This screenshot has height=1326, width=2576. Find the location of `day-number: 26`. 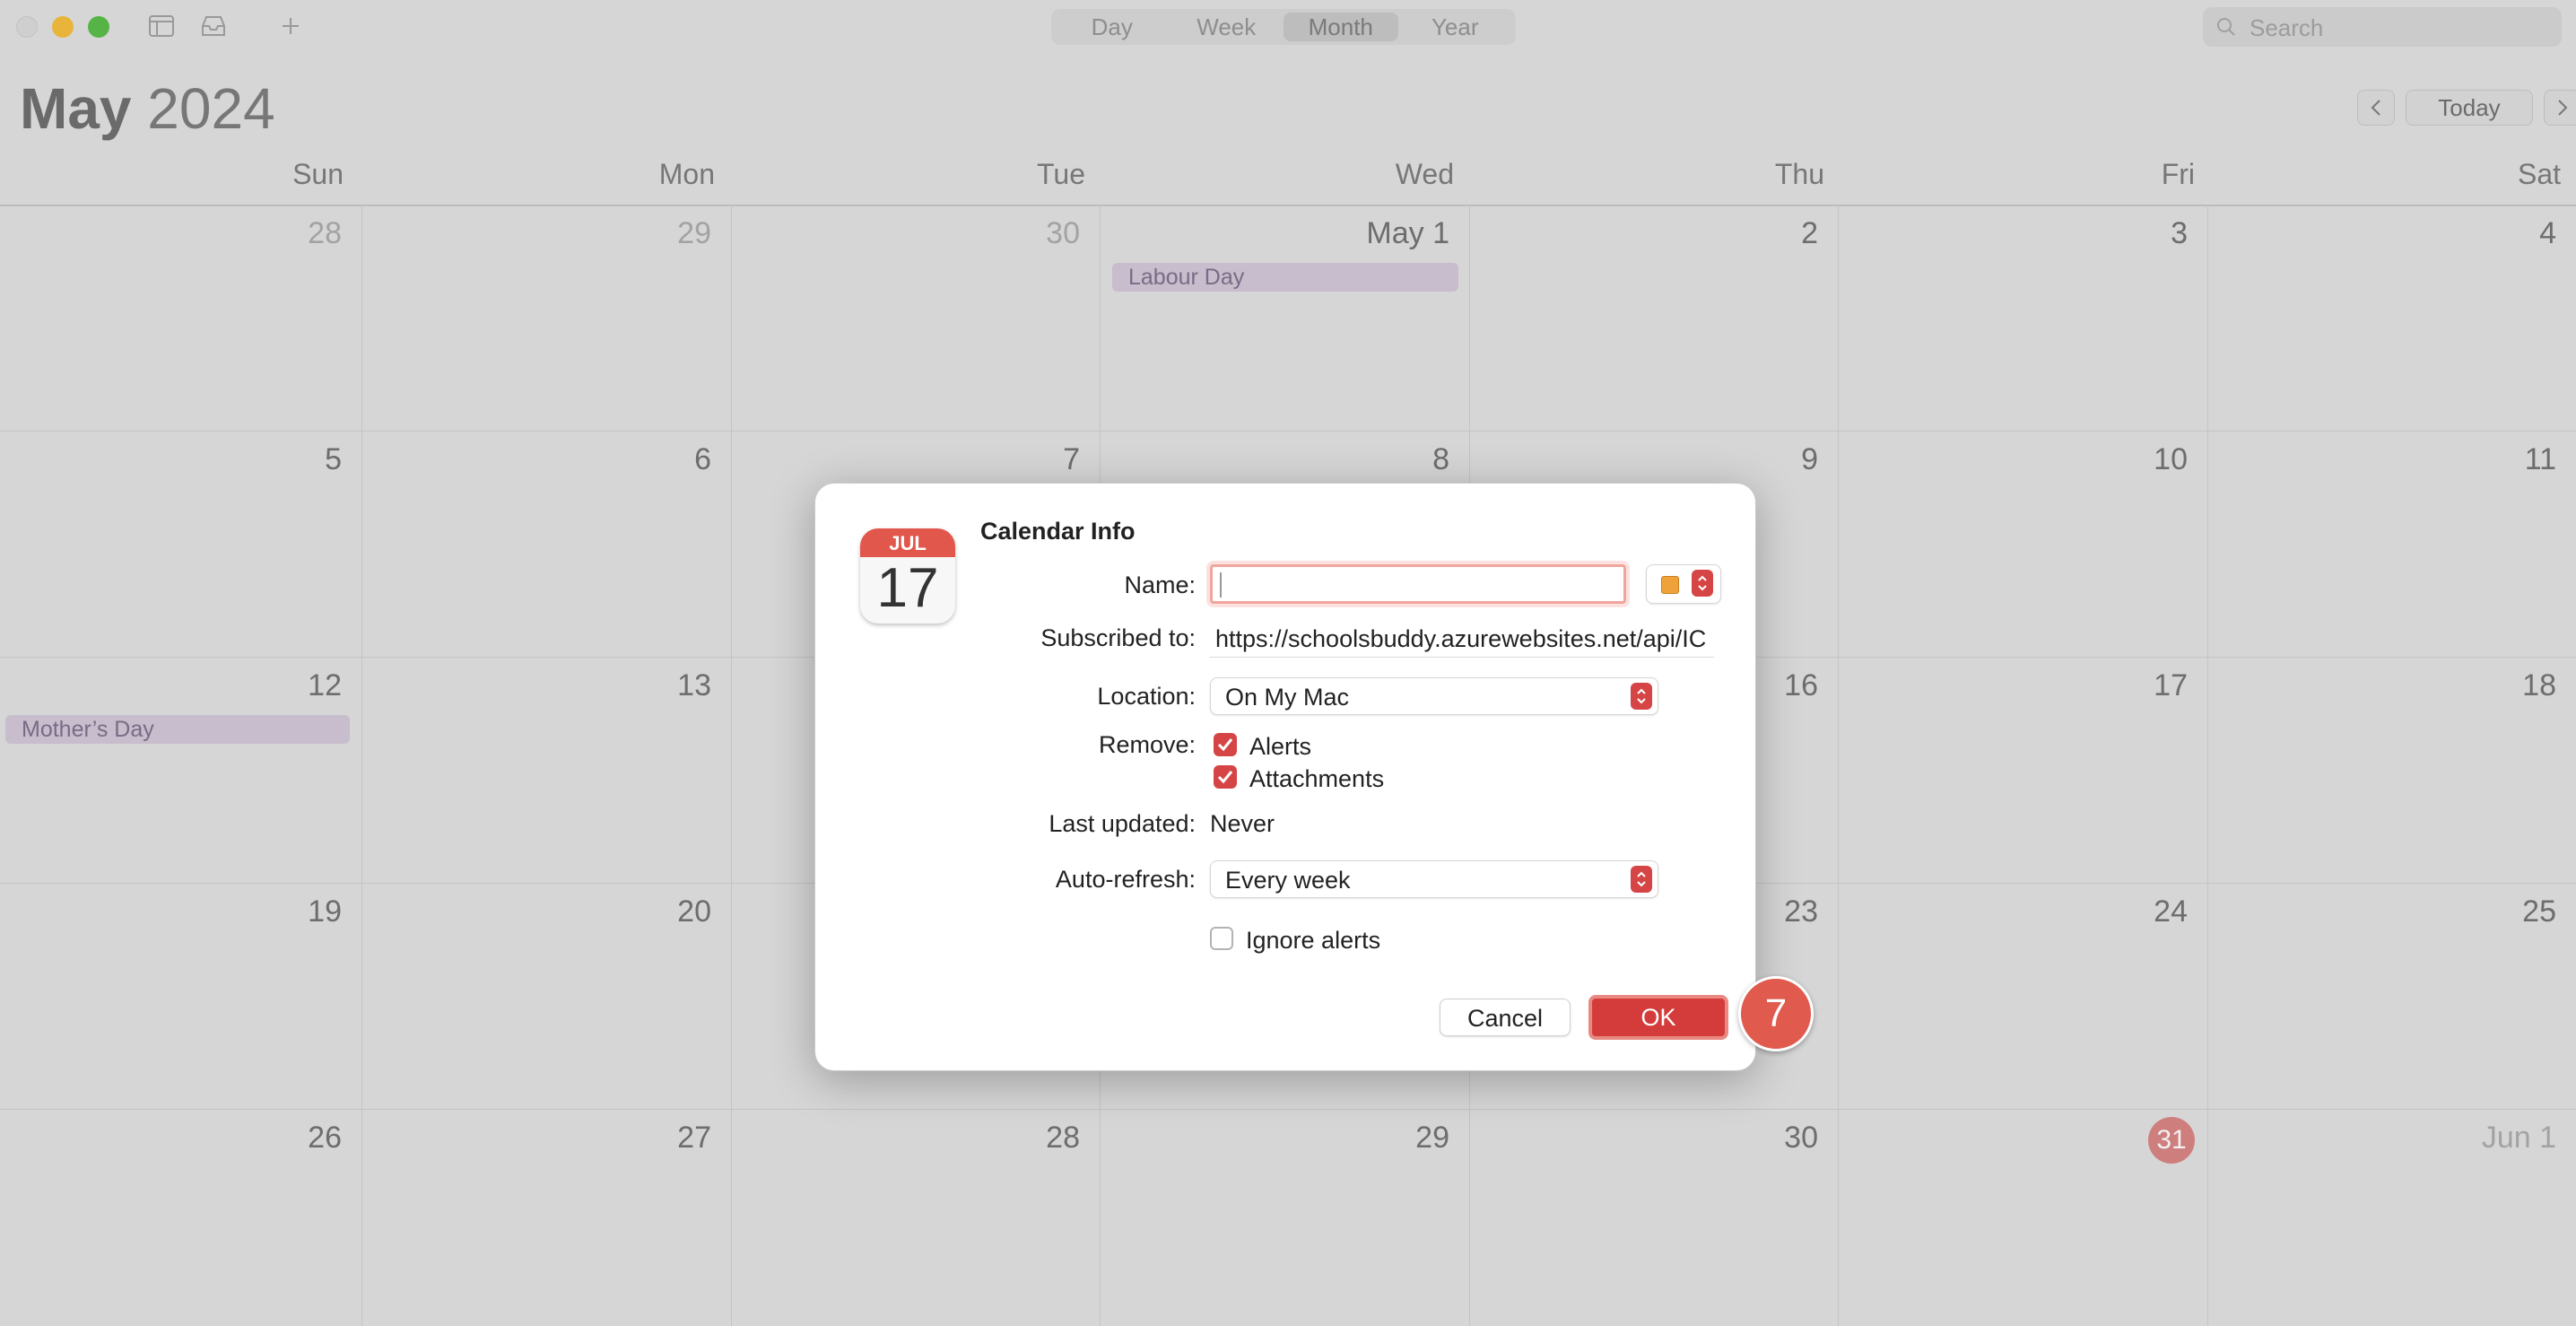

day-number: 26 is located at coordinates (325, 1138).